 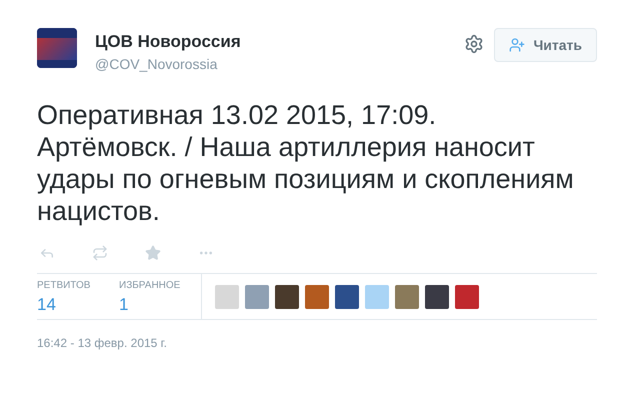 What do you see at coordinates (78, 305) in the screenshot?
I see `stat-value: 14` at bounding box center [78, 305].